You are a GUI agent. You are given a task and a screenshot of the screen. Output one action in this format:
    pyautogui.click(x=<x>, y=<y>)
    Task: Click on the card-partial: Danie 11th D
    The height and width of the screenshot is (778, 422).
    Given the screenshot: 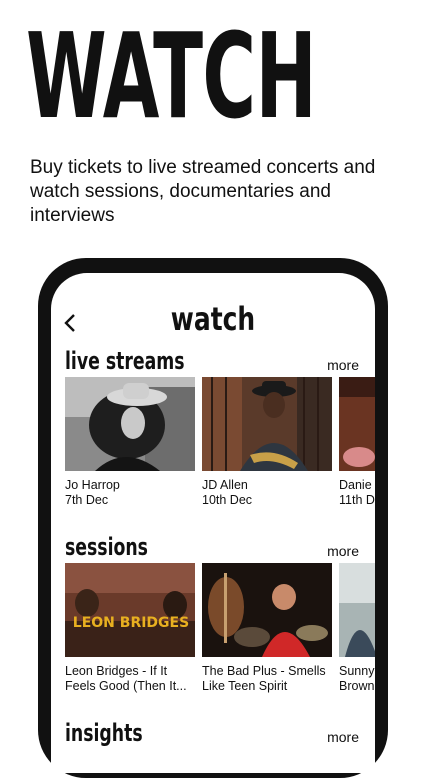 What is the action you would take?
    pyautogui.click(x=357, y=442)
    